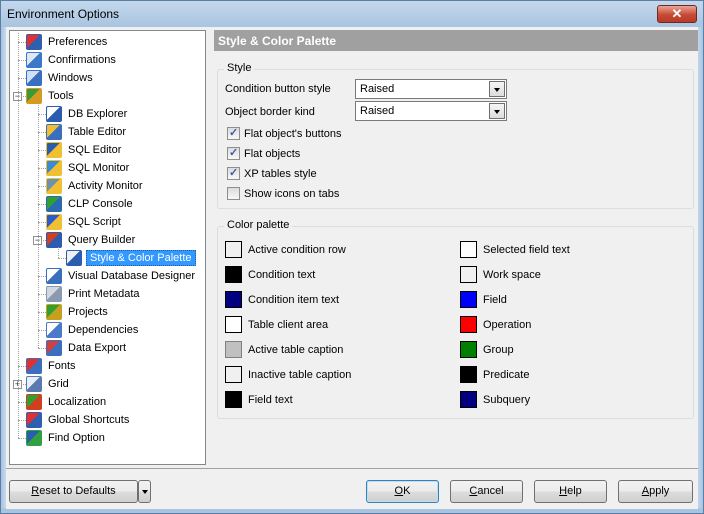 This screenshot has width=704, height=514. What do you see at coordinates (288, 324) in the screenshot?
I see `color-label: Table client area` at bounding box center [288, 324].